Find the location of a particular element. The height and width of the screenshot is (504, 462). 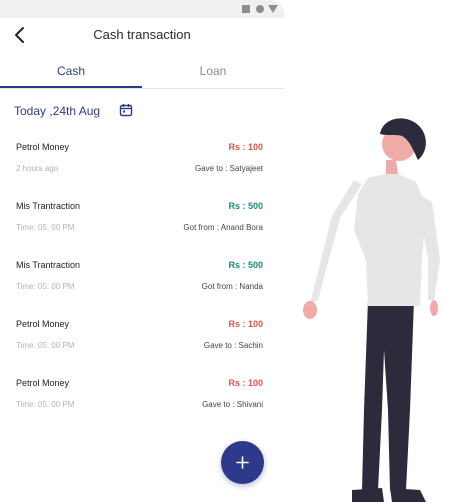

tab-bar: Cash Loan is located at coordinates (142, 73).